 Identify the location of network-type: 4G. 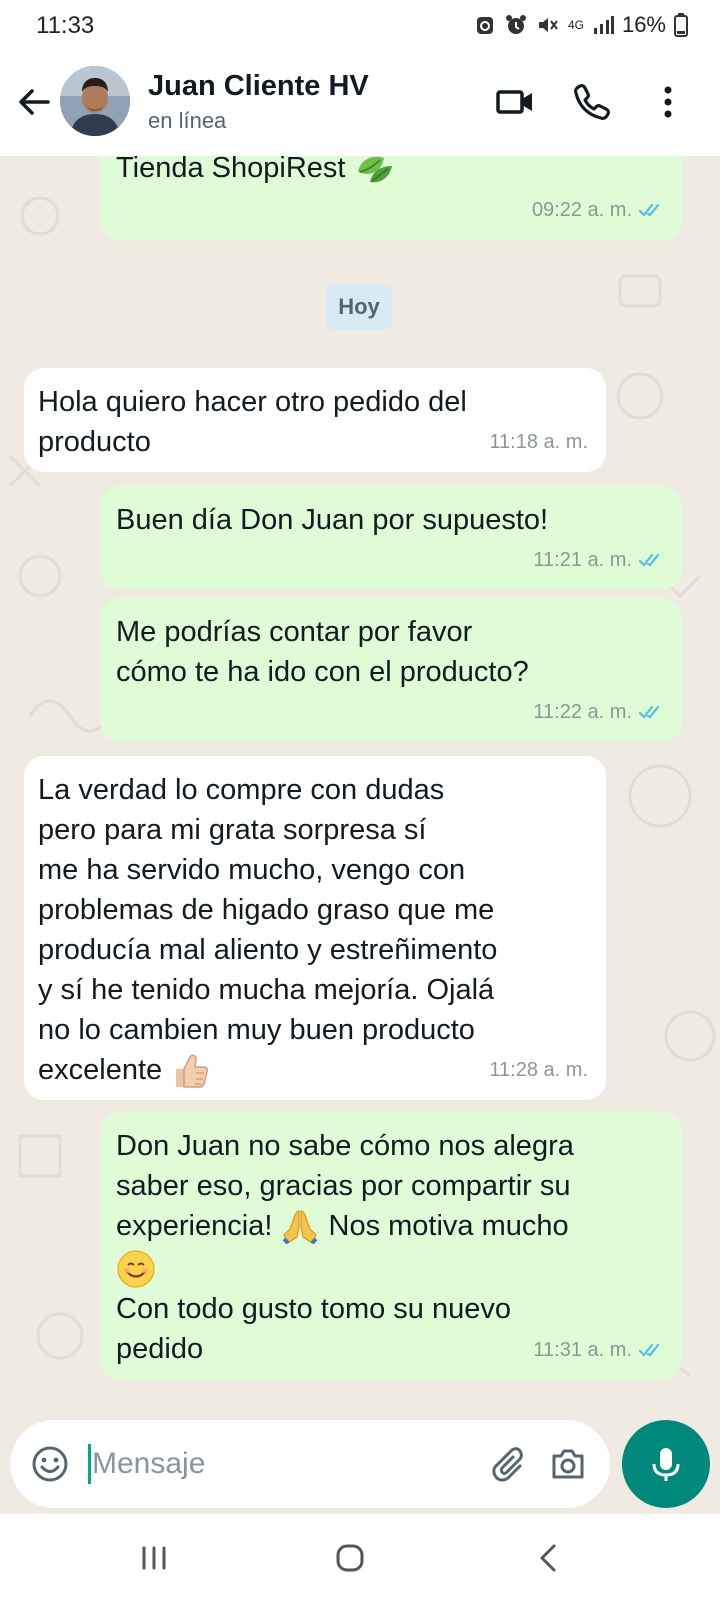
(575, 25).